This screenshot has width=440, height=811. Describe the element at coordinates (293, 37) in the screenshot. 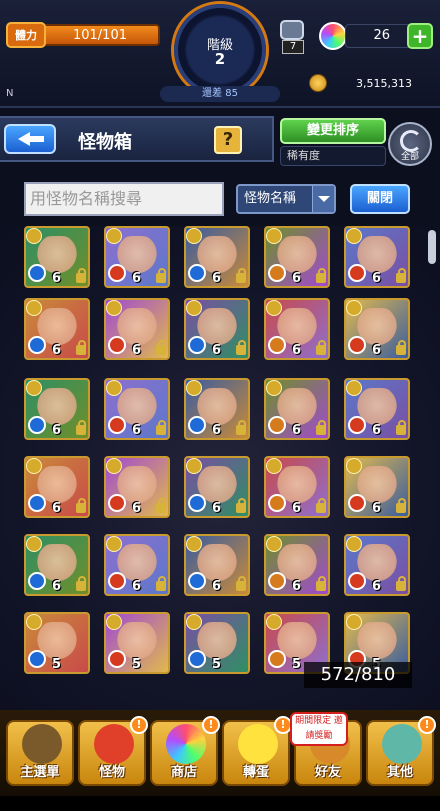

I see `stopwatch-icon: 7` at that location.